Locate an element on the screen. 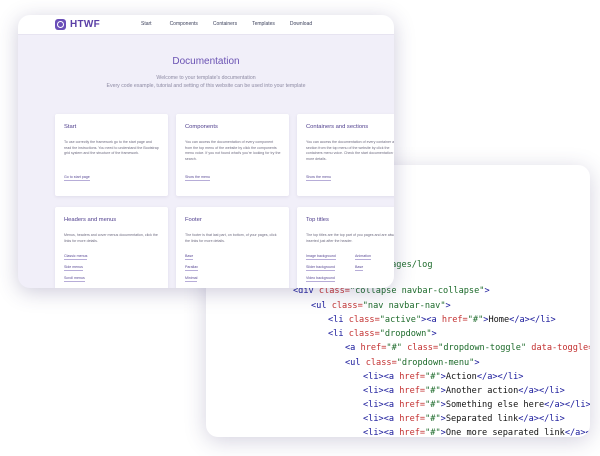 Image resolution: width=600 pixels, height=456 pixels. card-link: Go to start page is located at coordinates (77, 178).